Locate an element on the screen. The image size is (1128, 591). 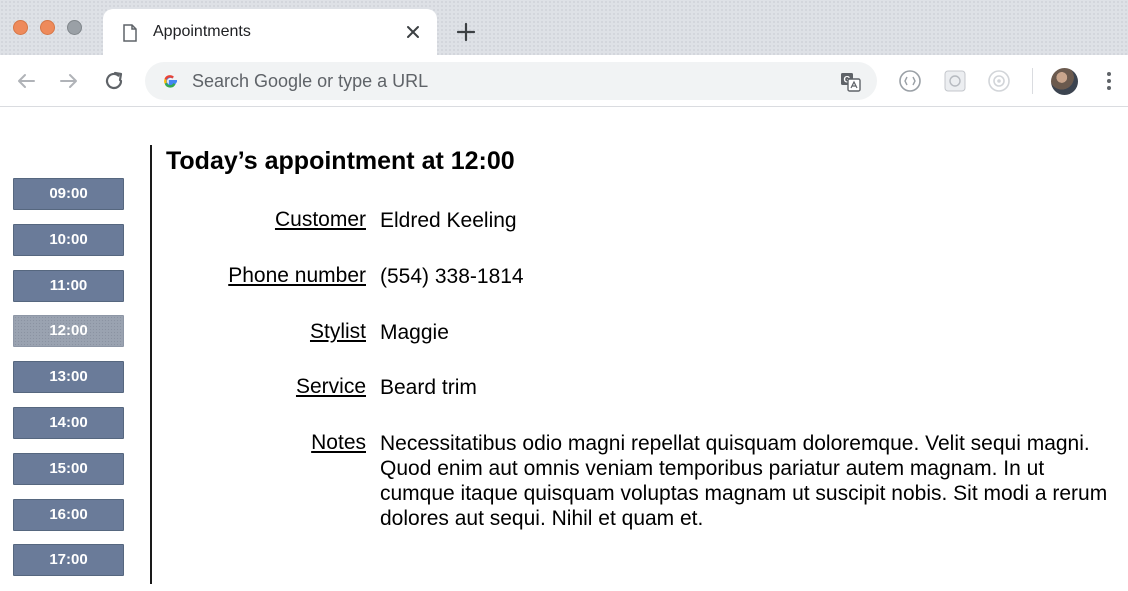
browser-toolbar: Search Google or type a URL G is located at coordinates (564, 81).